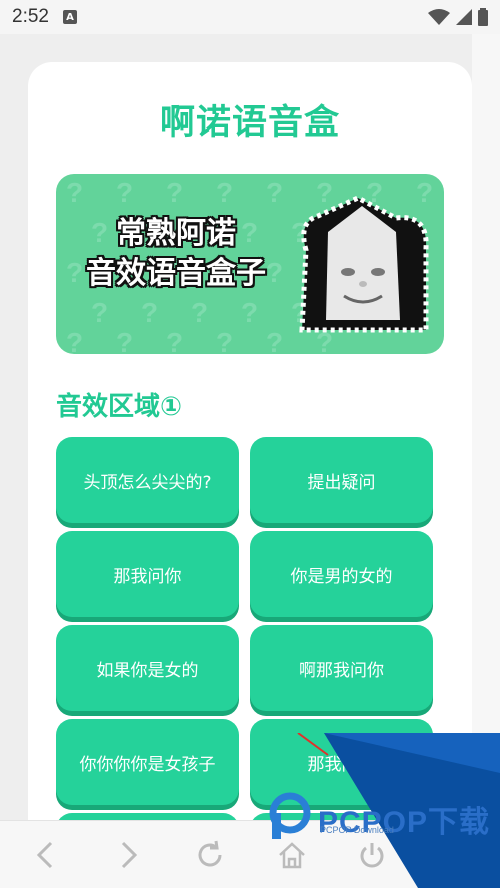 This screenshot has height=888, width=500. Describe the element at coordinates (46, 855) in the screenshot. I see `back-icon` at that location.